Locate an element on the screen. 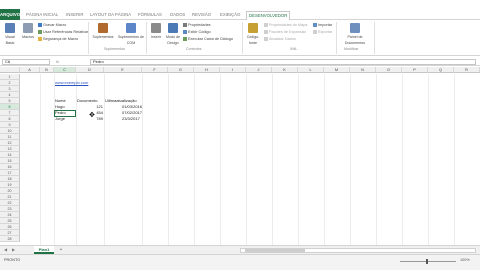 This screenshot has width=480, height=270. macros-button: Macros is located at coordinates (28, 34).